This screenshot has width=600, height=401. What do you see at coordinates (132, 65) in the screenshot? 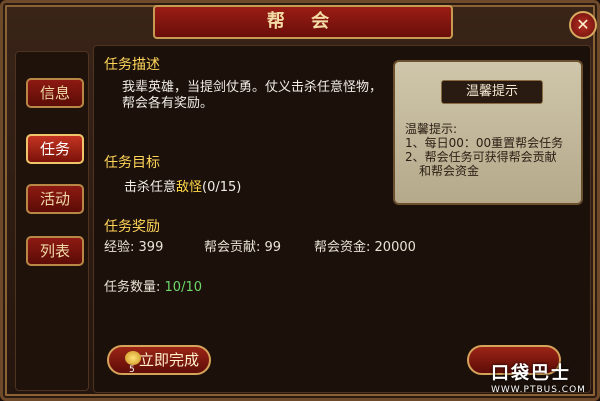
I see `task-description-heading: 任务描述` at bounding box center [132, 65].